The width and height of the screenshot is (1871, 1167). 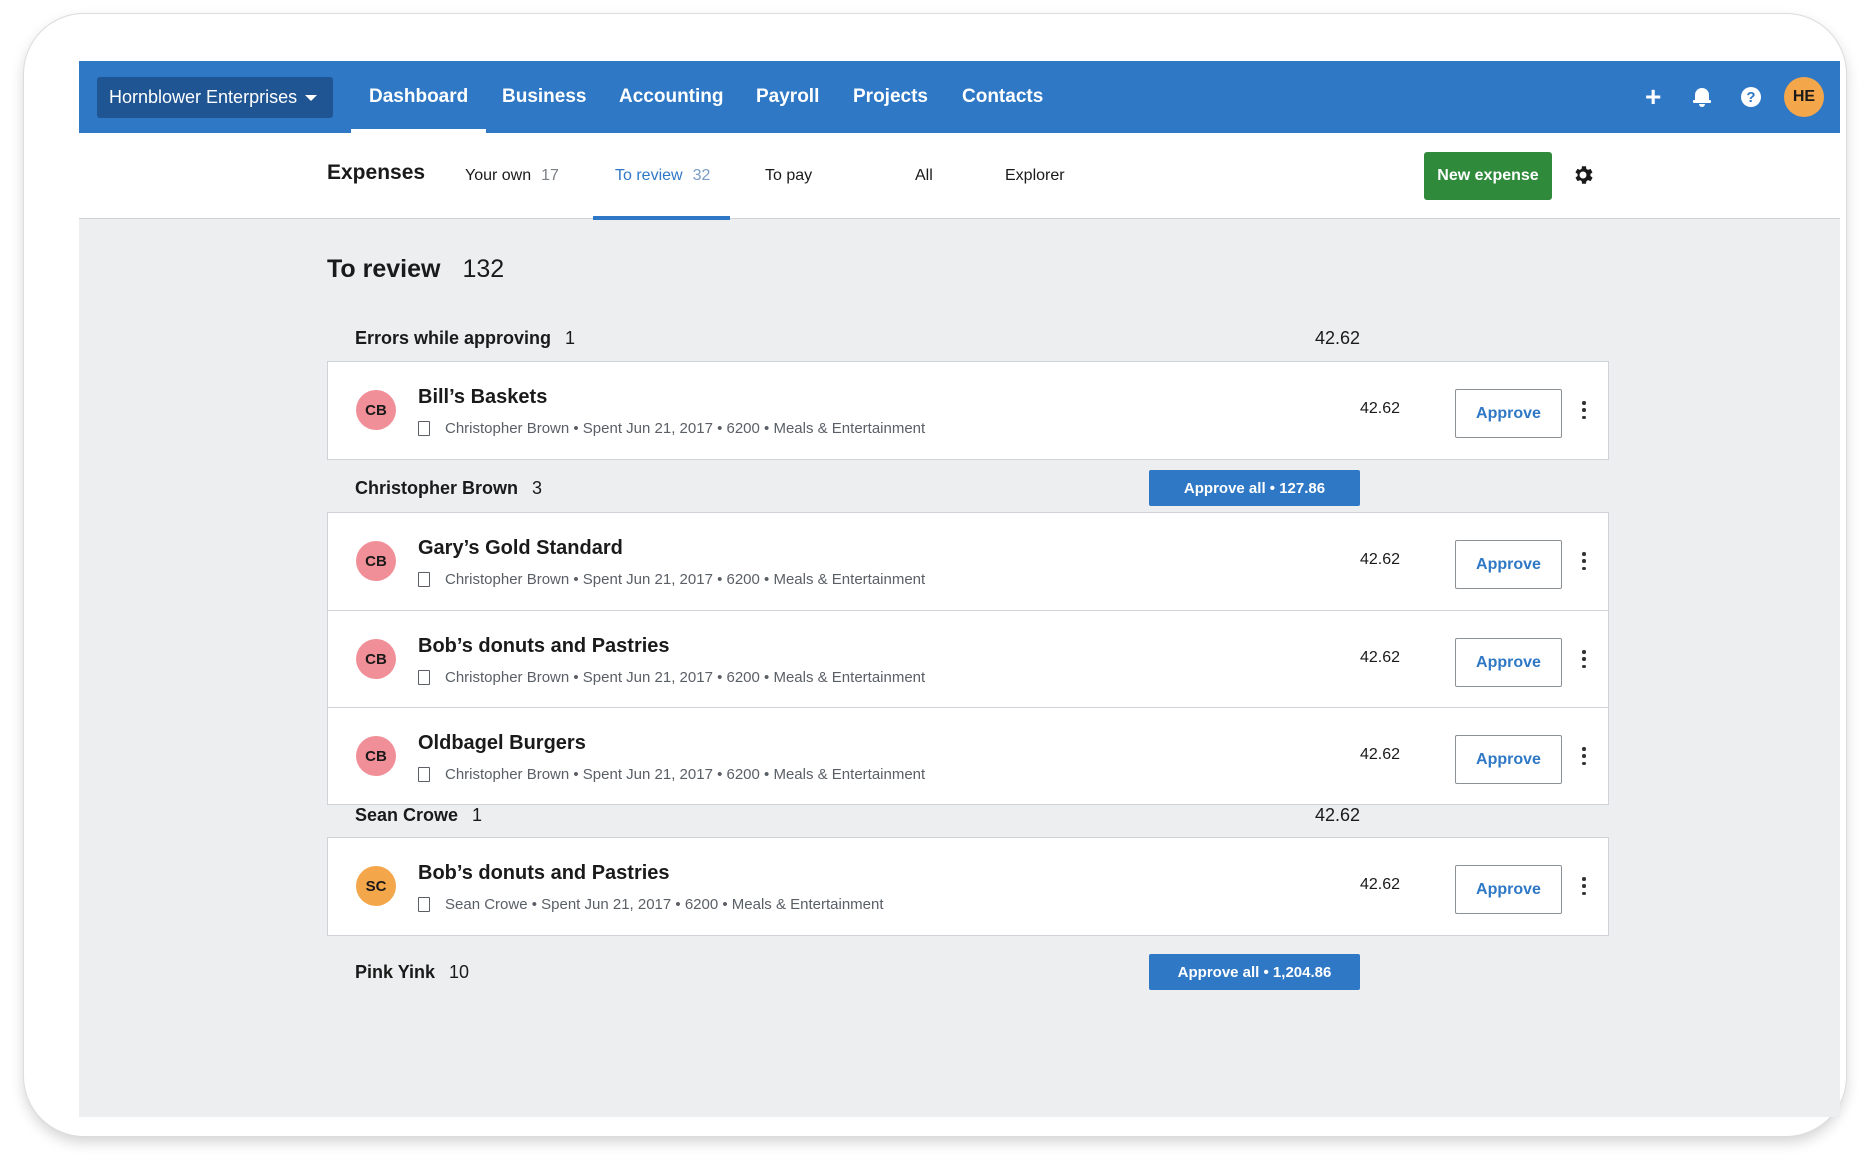 What do you see at coordinates (1254, 972) in the screenshot?
I see `approve-all-button: Approve all • 1,204.86` at bounding box center [1254, 972].